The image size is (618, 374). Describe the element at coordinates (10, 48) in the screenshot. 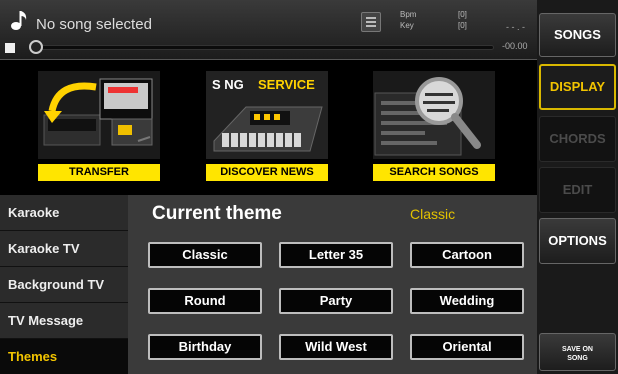

I see `stop-icon` at that location.